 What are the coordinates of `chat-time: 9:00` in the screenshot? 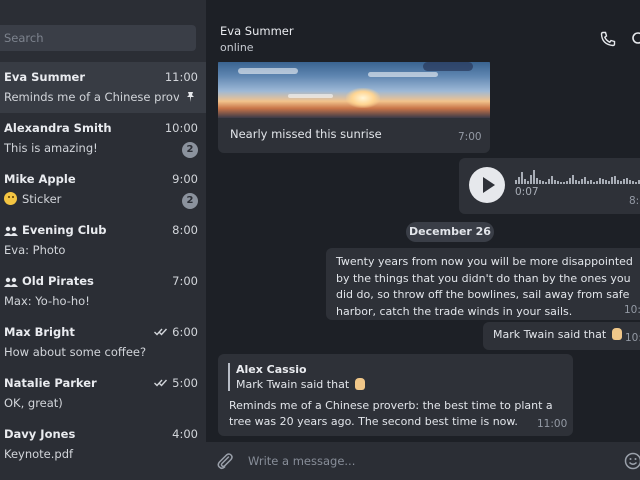 It's located at (185, 179).